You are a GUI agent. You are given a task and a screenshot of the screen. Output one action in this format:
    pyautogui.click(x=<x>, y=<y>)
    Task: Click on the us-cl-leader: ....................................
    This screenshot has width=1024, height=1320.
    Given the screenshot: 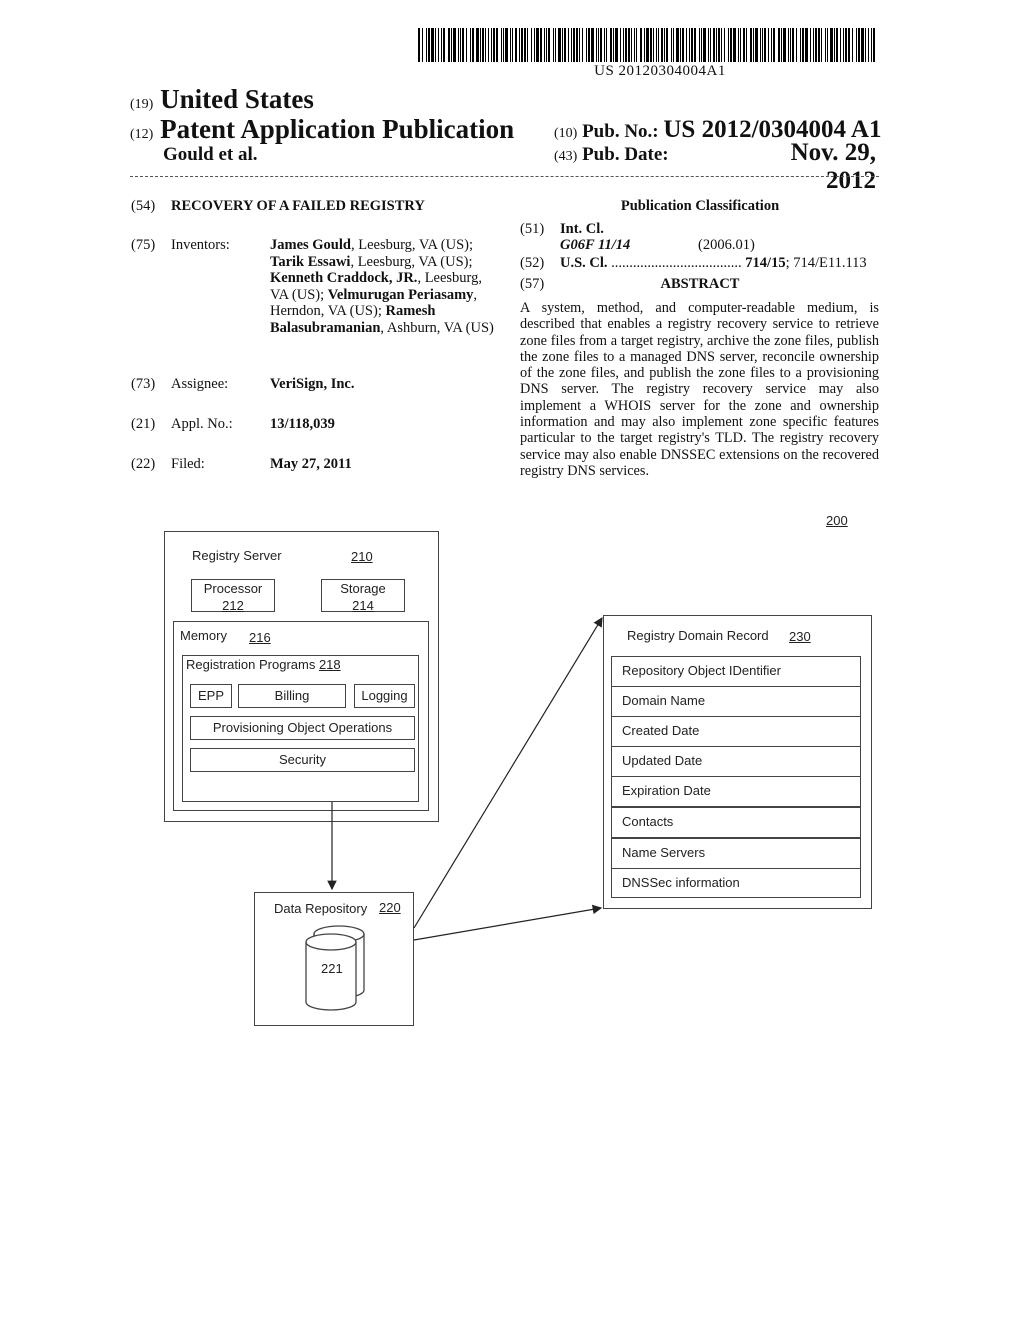 What is the action you would take?
    pyautogui.click(x=676, y=263)
    